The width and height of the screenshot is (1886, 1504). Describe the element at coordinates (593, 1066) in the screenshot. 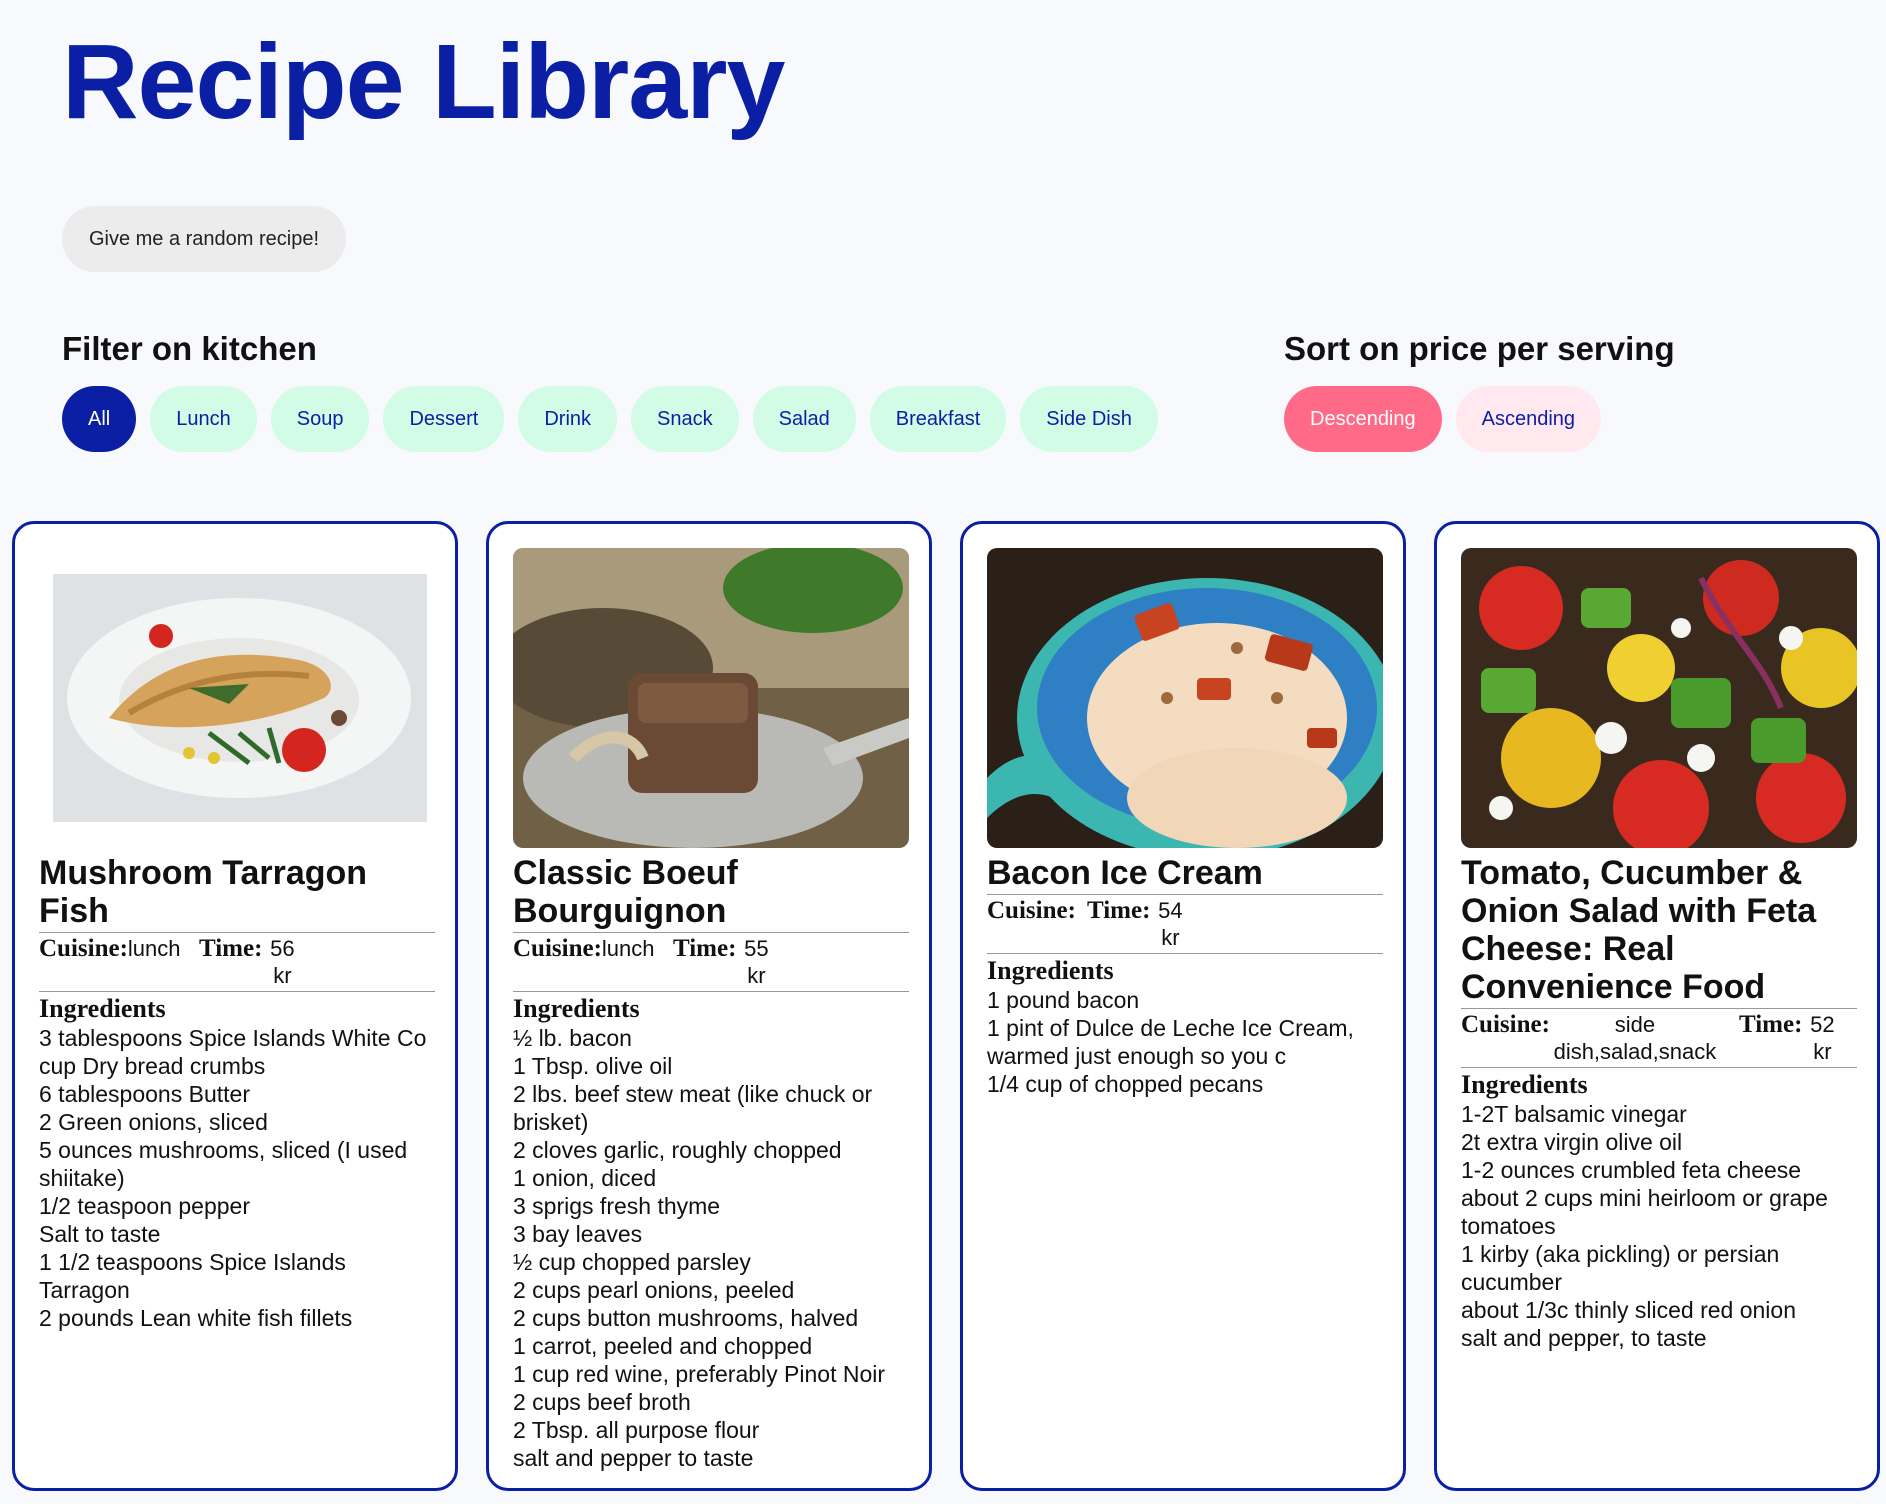

I see `ingredient-item: 1 Tbsp. olive oil` at that location.